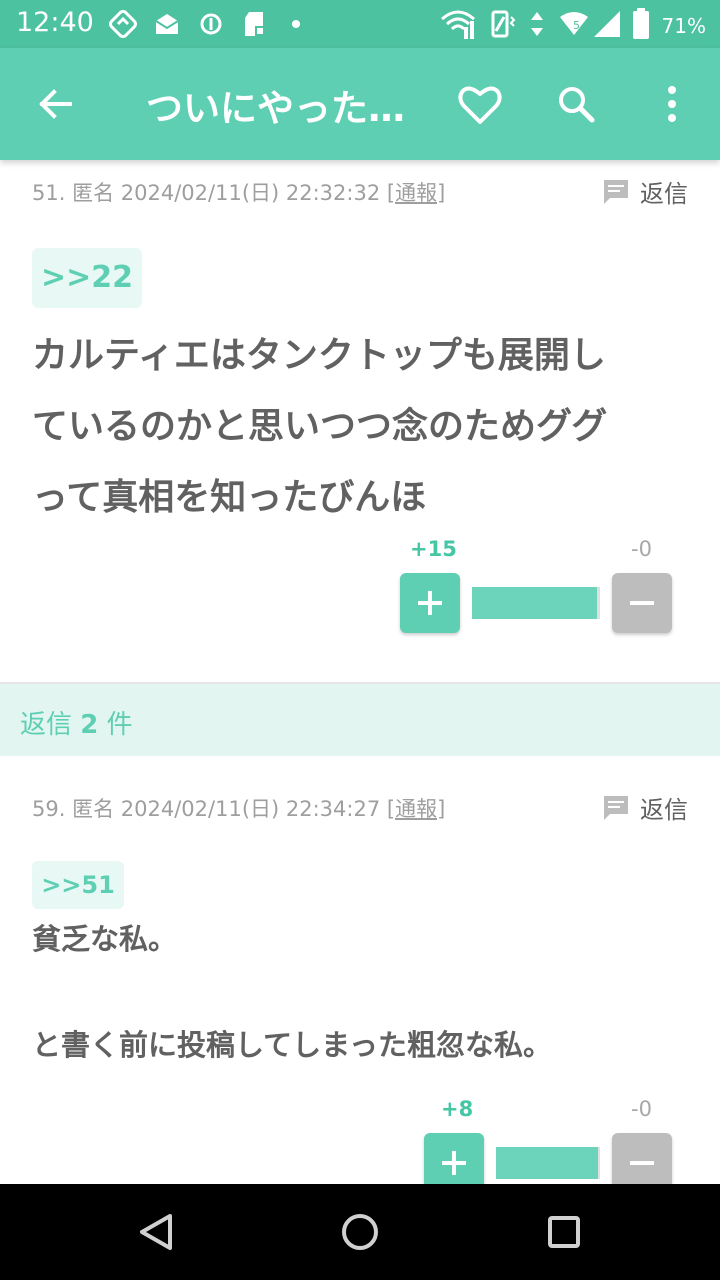 This screenshot has height=1280, width=720. I want to click on post-body-line: ているのかと思いつつ念のためググ, so click(320, 426).